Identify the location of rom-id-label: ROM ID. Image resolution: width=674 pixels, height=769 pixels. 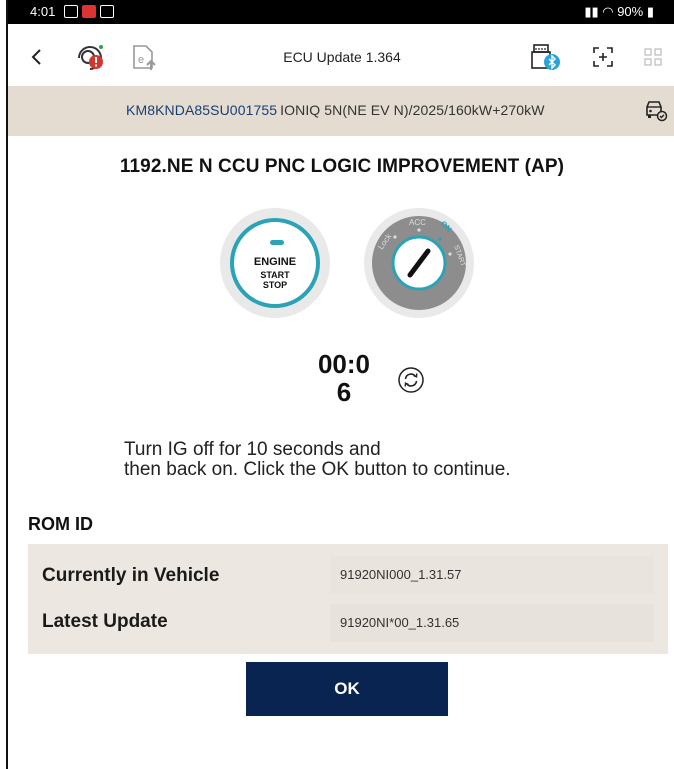
(60, 524).